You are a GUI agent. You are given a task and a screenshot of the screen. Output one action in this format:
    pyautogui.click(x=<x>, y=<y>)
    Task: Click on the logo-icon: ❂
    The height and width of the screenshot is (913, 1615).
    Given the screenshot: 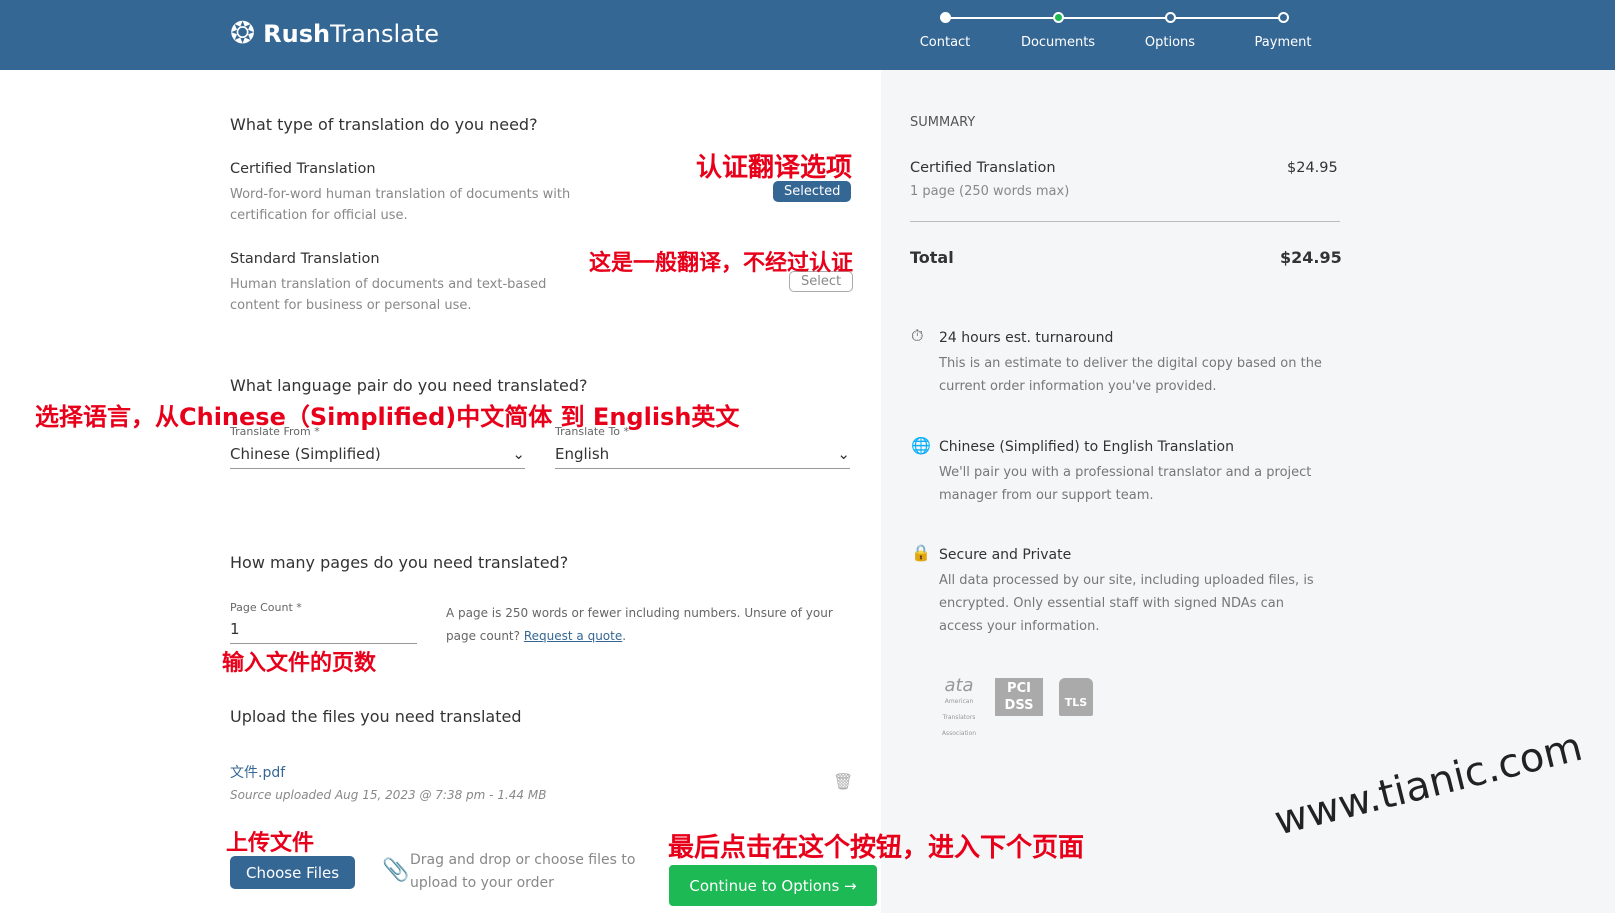 What is the action you would take?
    pyautogui.click(x=243, y=33)
    